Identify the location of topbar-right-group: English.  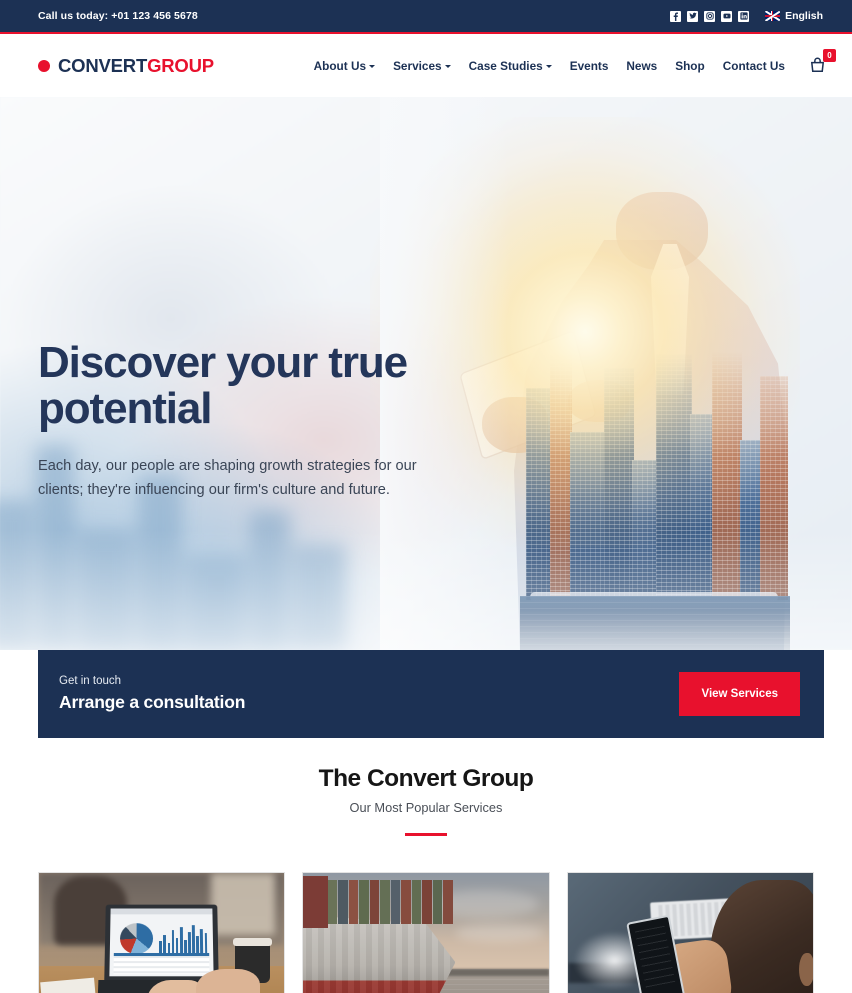
(746, 16).